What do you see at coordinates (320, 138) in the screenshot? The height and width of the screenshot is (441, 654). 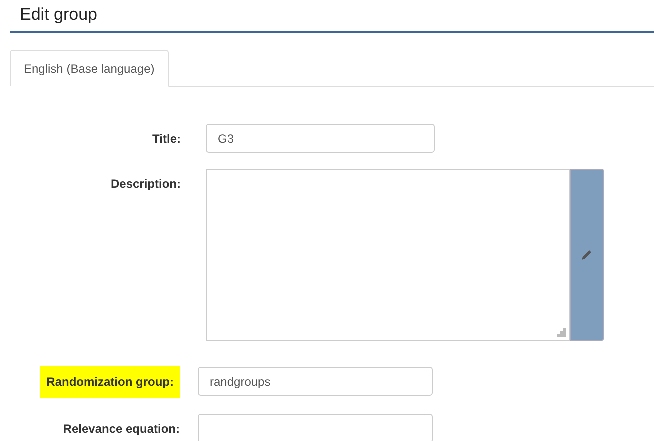 I see `text-field: G3` at bounding box center [320, 138].